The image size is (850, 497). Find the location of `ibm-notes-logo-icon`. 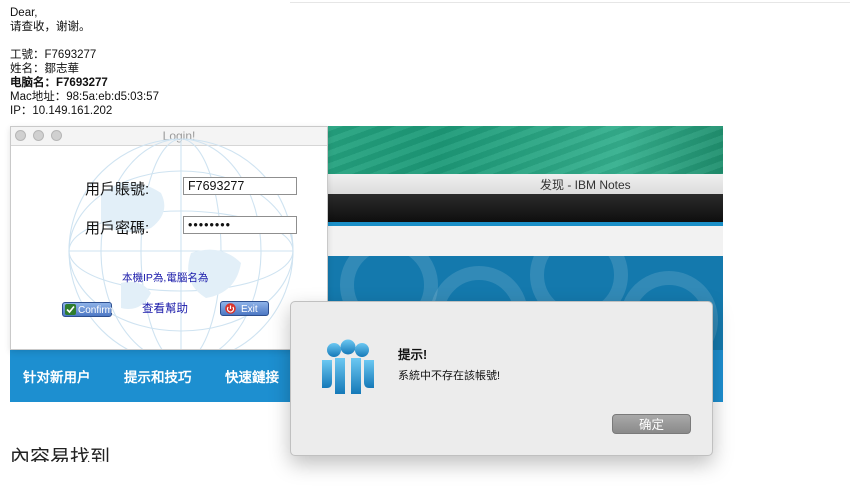

ibm-notes-logo-icon is located at coordinates (348, 366).